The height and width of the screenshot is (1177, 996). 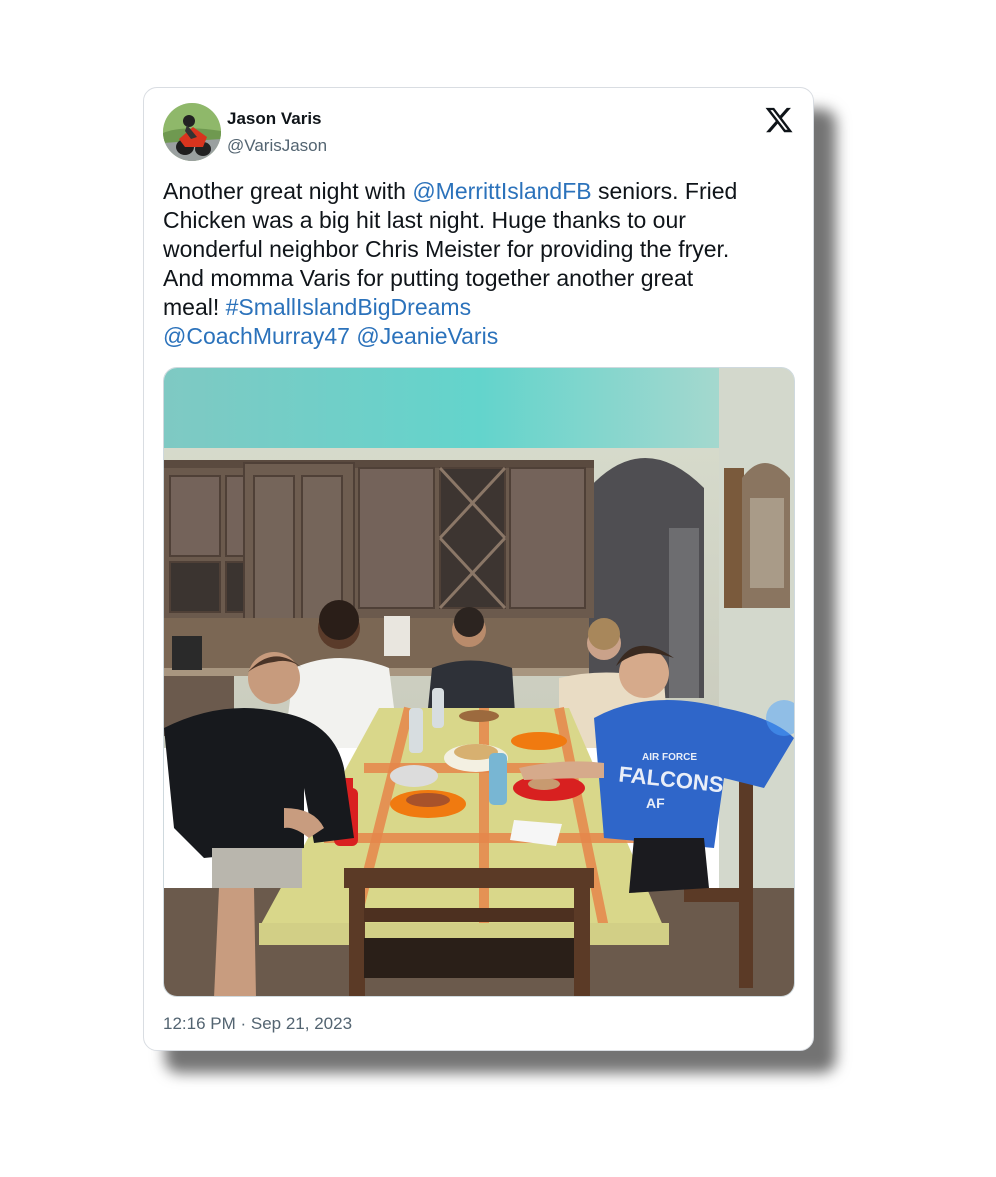 What do you see at coordinates (256, 336) in the screenshot?
I see `mention-link: @CoachMurray47` at bounding box center [256, 336].